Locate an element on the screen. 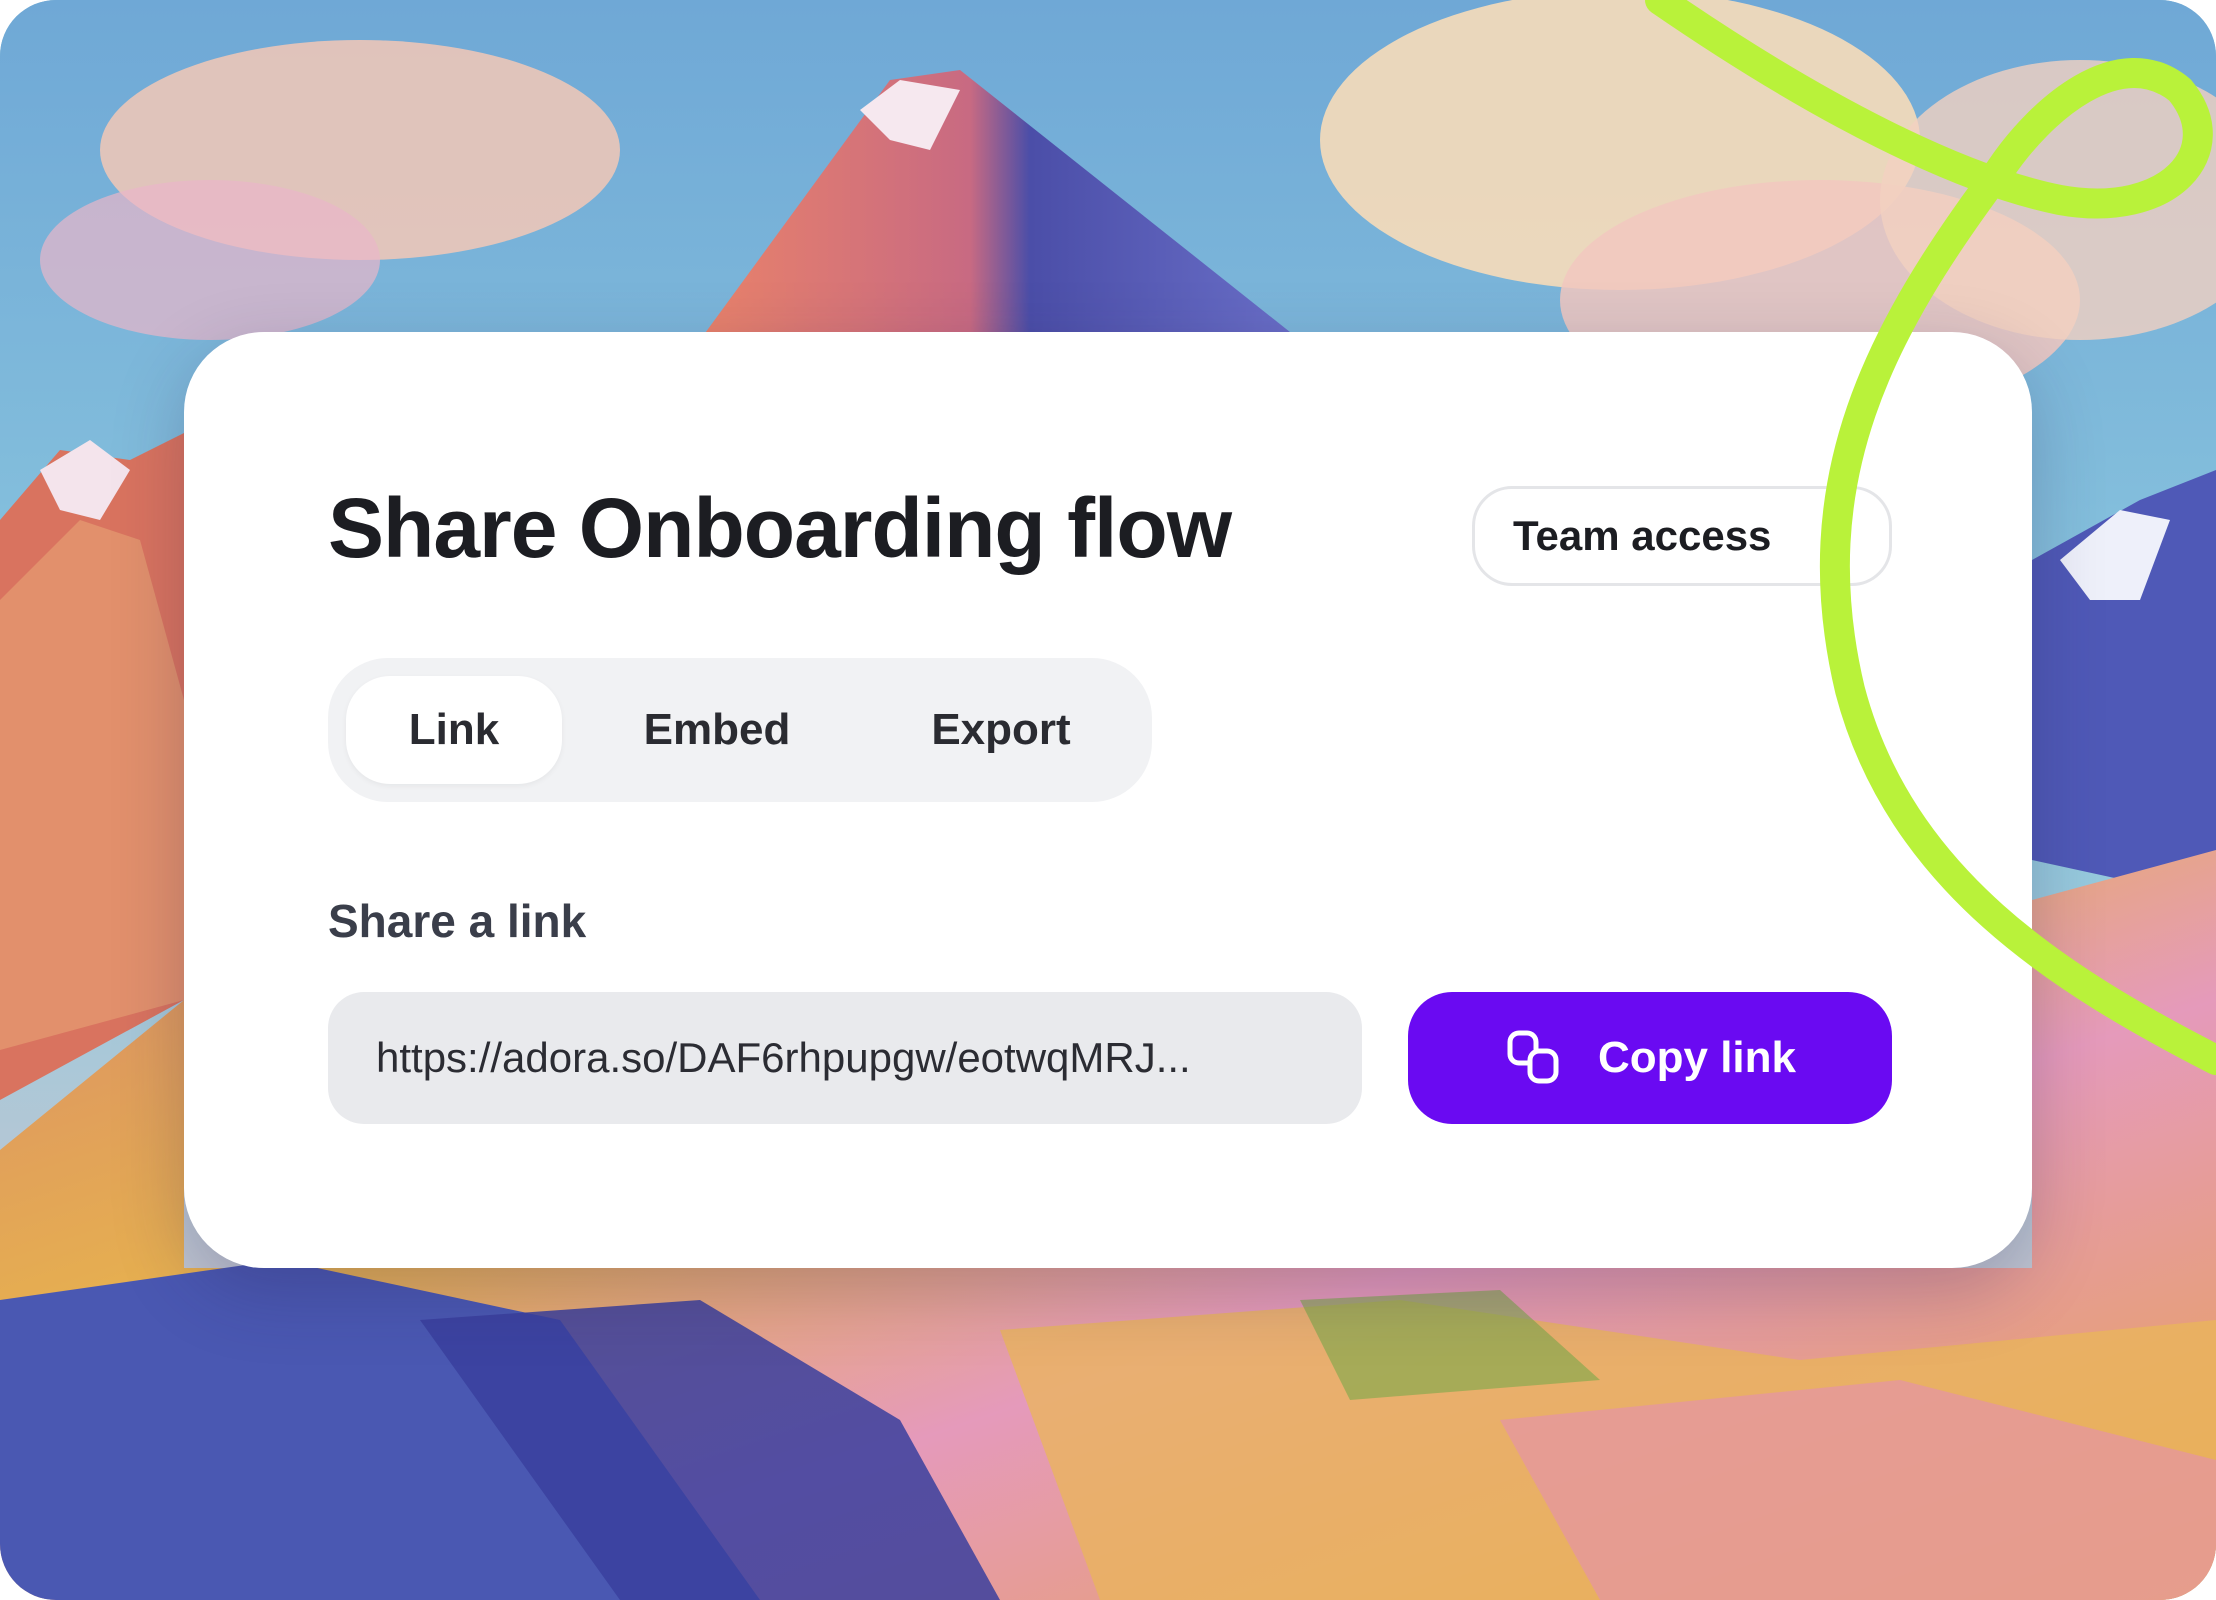 The width and height of the screenshot is (2216, 1600). tab-embed: Embed is located at coordinates (717, 730).